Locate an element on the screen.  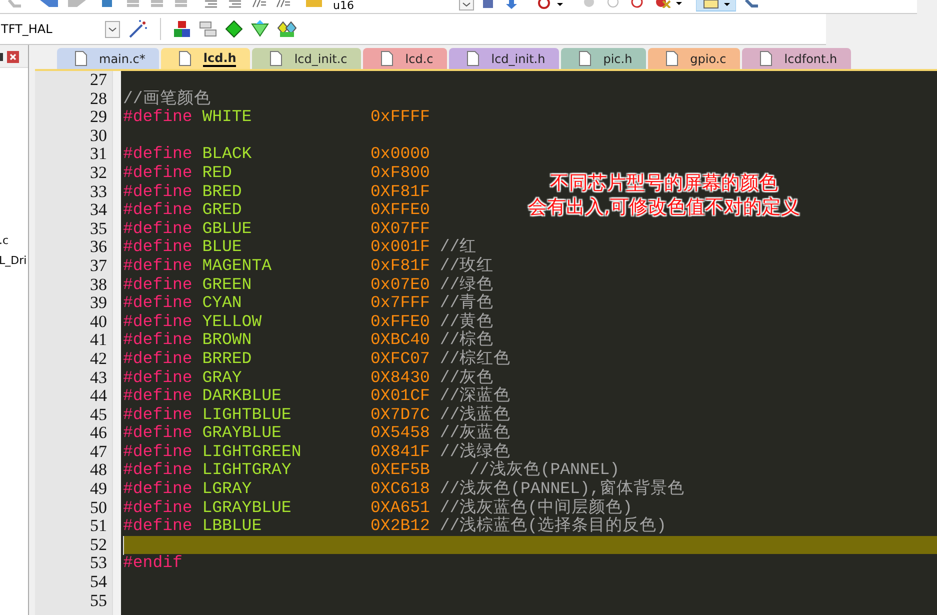
macro-name: LIGHTGRAY is located at coordinates (247, 470).